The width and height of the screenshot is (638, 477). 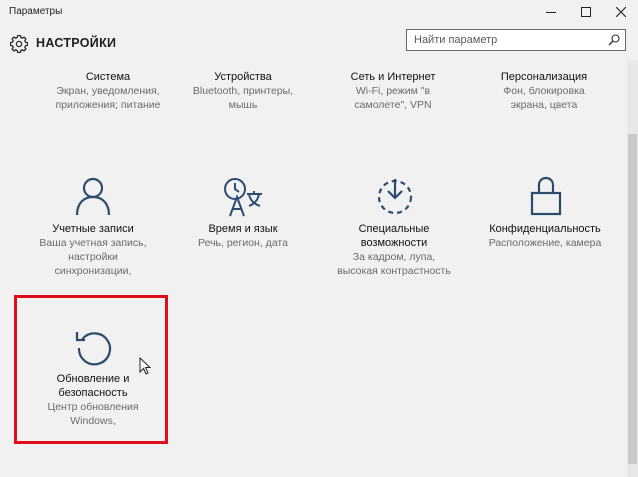 I want to click on tile-description: мышь, so click(x=243, y=105).